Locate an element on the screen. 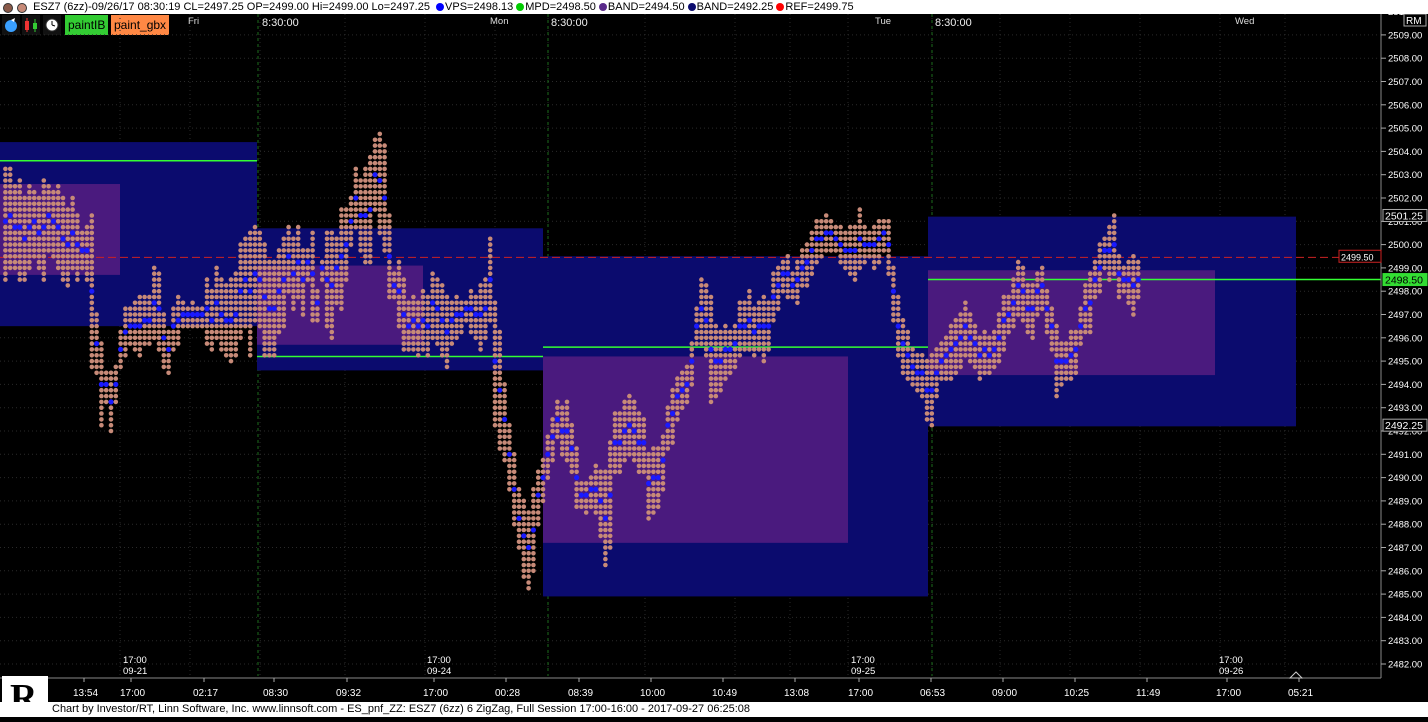  price-tick-label: 2484.00 is located at coordinates (1405, 618).